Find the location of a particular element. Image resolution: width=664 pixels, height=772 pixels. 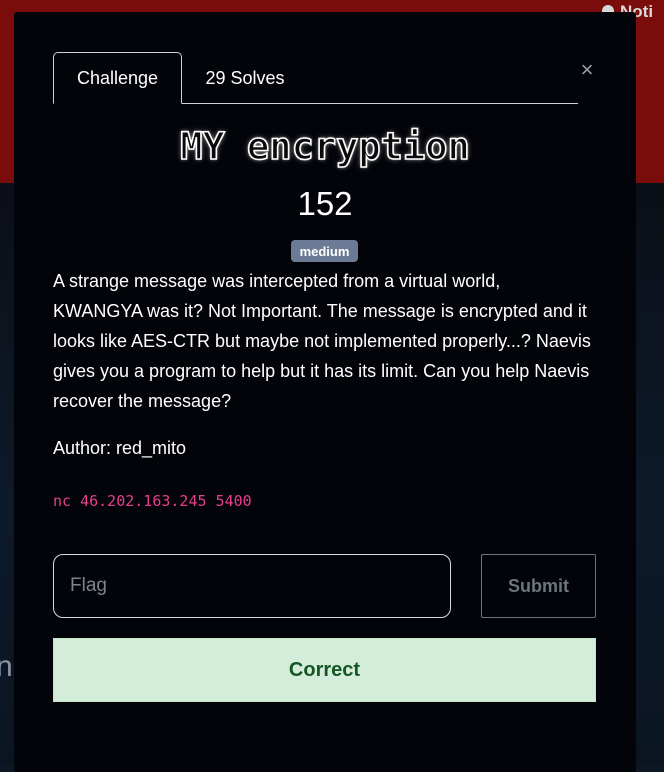

background-partial-text: n is located at coordinates (6, 666).